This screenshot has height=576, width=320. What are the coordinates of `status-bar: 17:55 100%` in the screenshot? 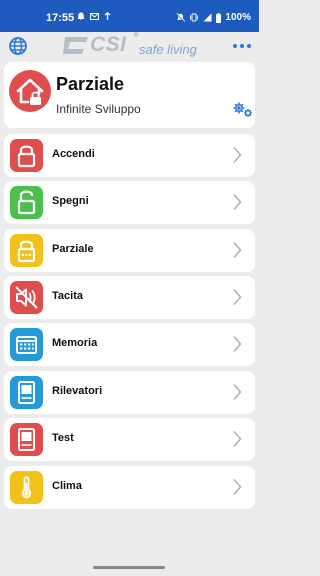 It's located at (129, 16).